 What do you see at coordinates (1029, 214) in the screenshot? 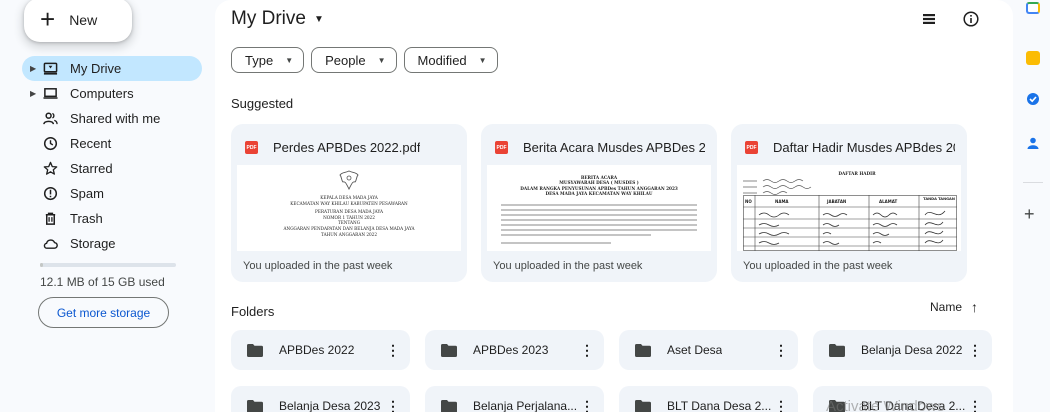
I see `add-addon-icon: +` at bounding box center [1029, 214].